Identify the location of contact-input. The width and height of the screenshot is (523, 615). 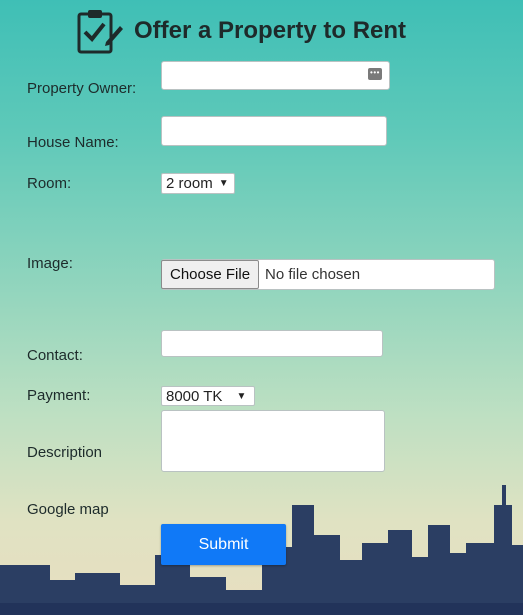
(272, 343).